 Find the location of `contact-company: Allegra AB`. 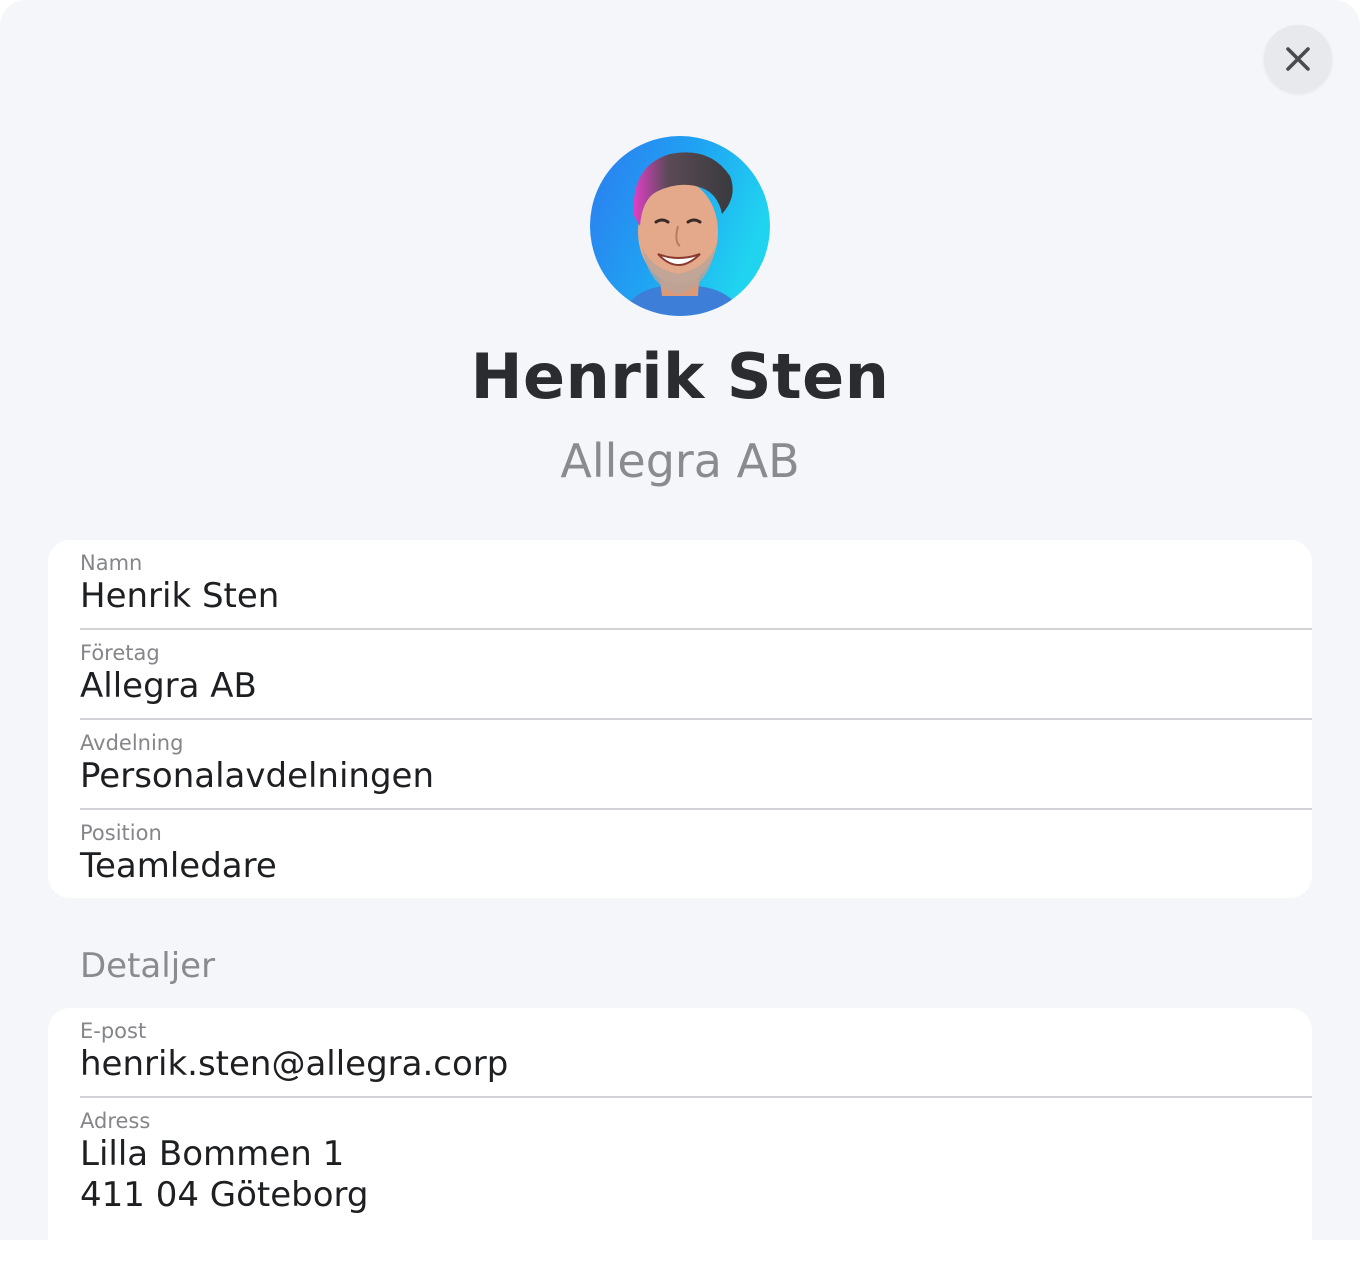

contact-company: Allegra AB is located at coordinates (680, 461).